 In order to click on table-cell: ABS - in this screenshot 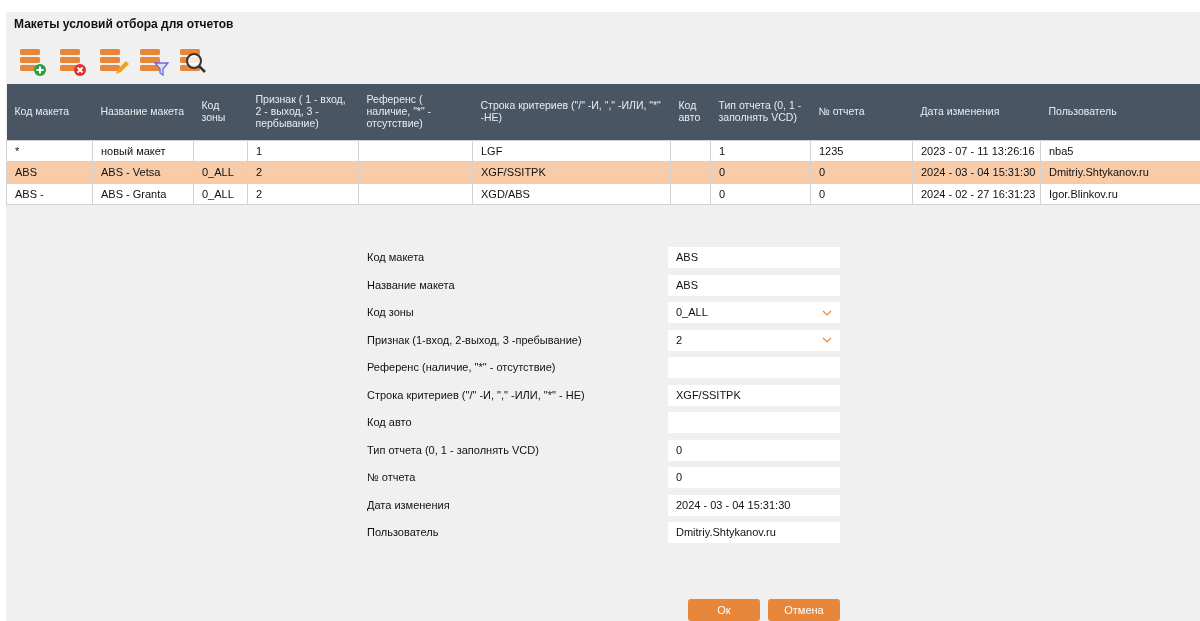, I will do `click(49, 194)`.